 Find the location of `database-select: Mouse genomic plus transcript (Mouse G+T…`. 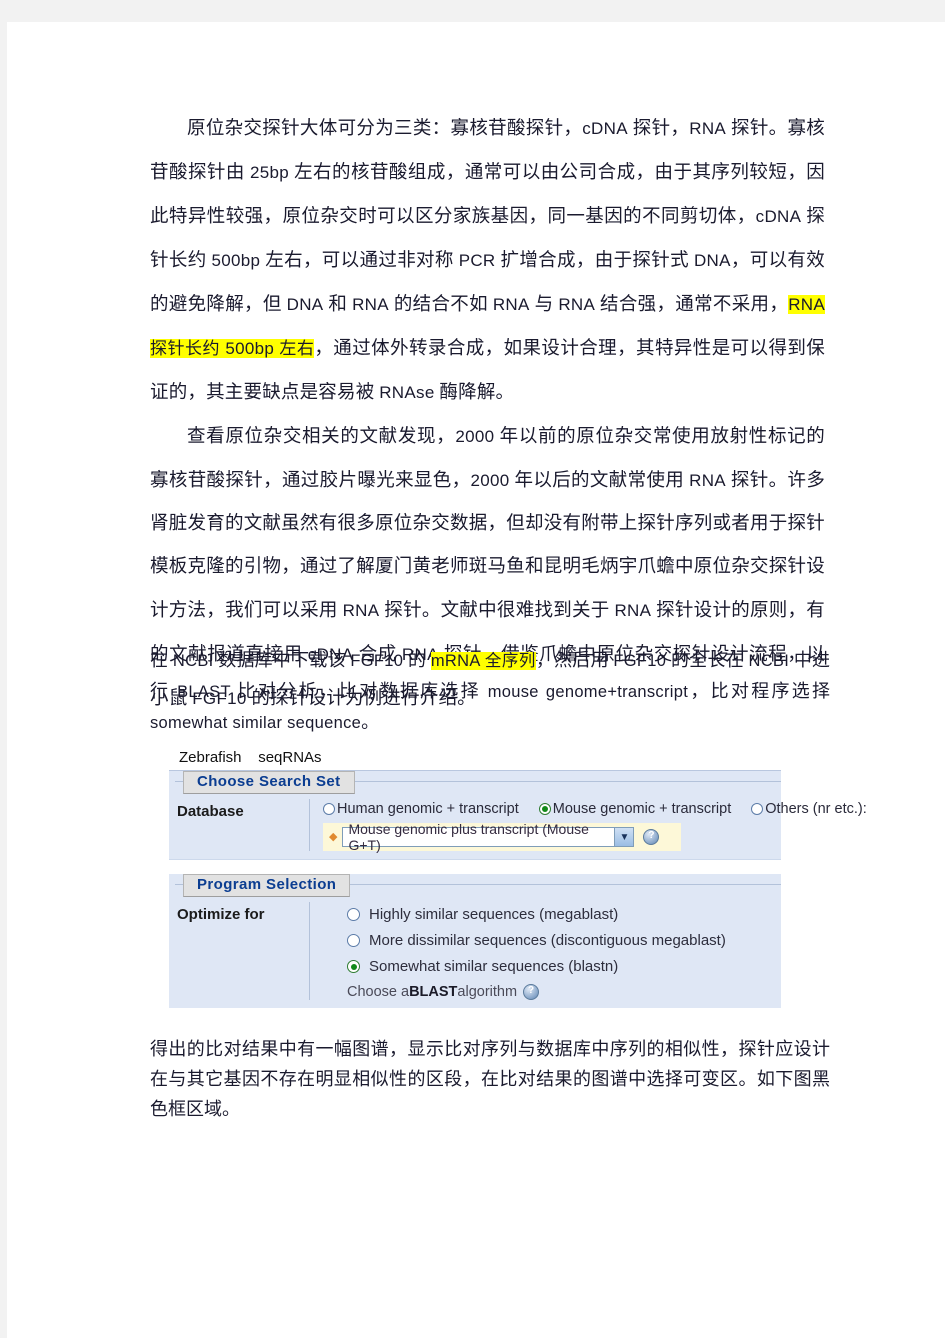

database-select: Mouse genomic plus transcript (Mouse G+T… is located at coordinates (488, 837).